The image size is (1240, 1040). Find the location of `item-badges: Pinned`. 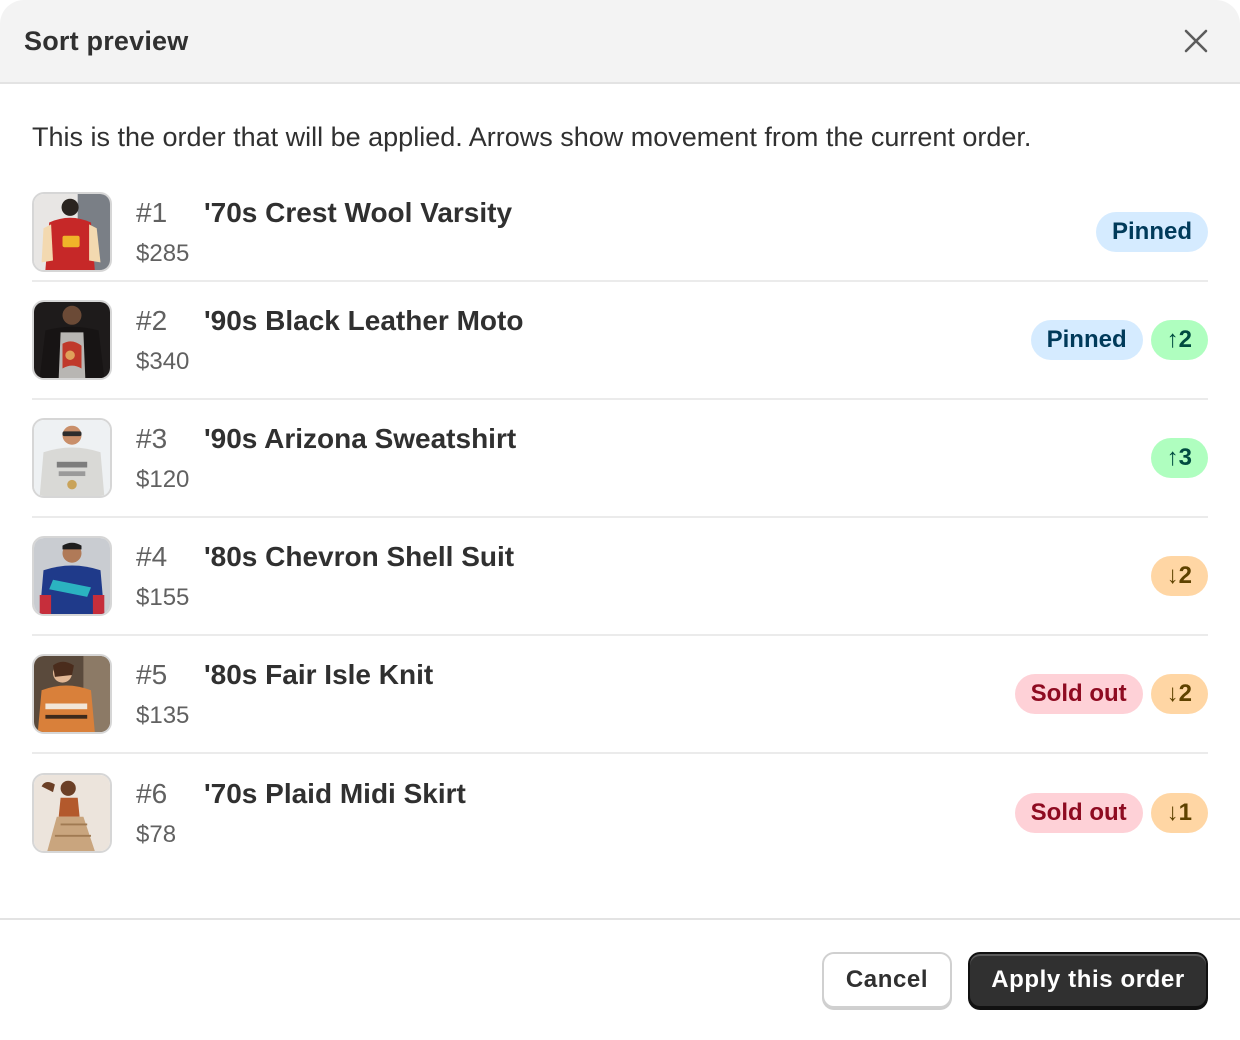

item-badges: Pinned is located at coordinates (1151, 232).